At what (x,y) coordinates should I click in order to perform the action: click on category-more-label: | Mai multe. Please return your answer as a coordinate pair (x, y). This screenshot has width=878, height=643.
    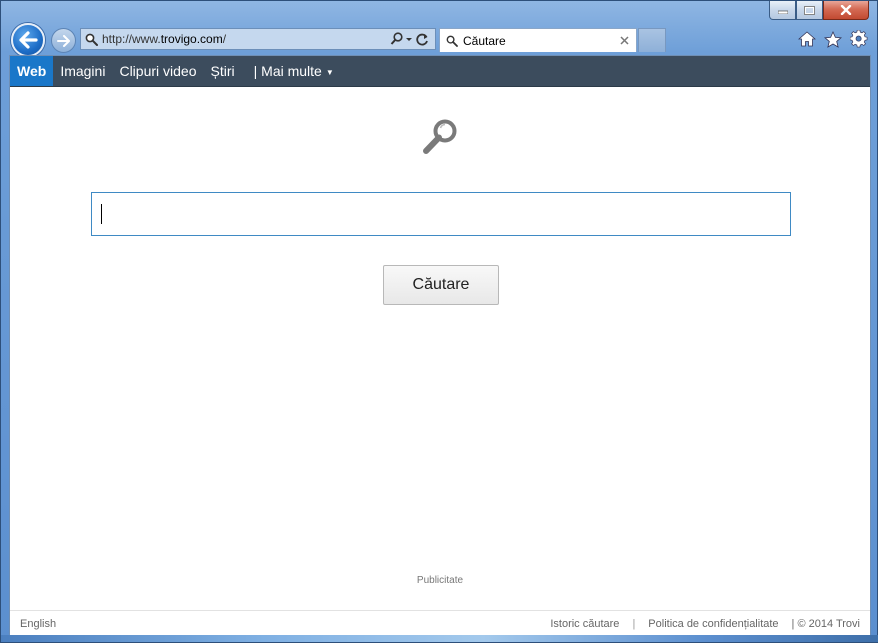
    Looking at the image, I should click on (287, 71).